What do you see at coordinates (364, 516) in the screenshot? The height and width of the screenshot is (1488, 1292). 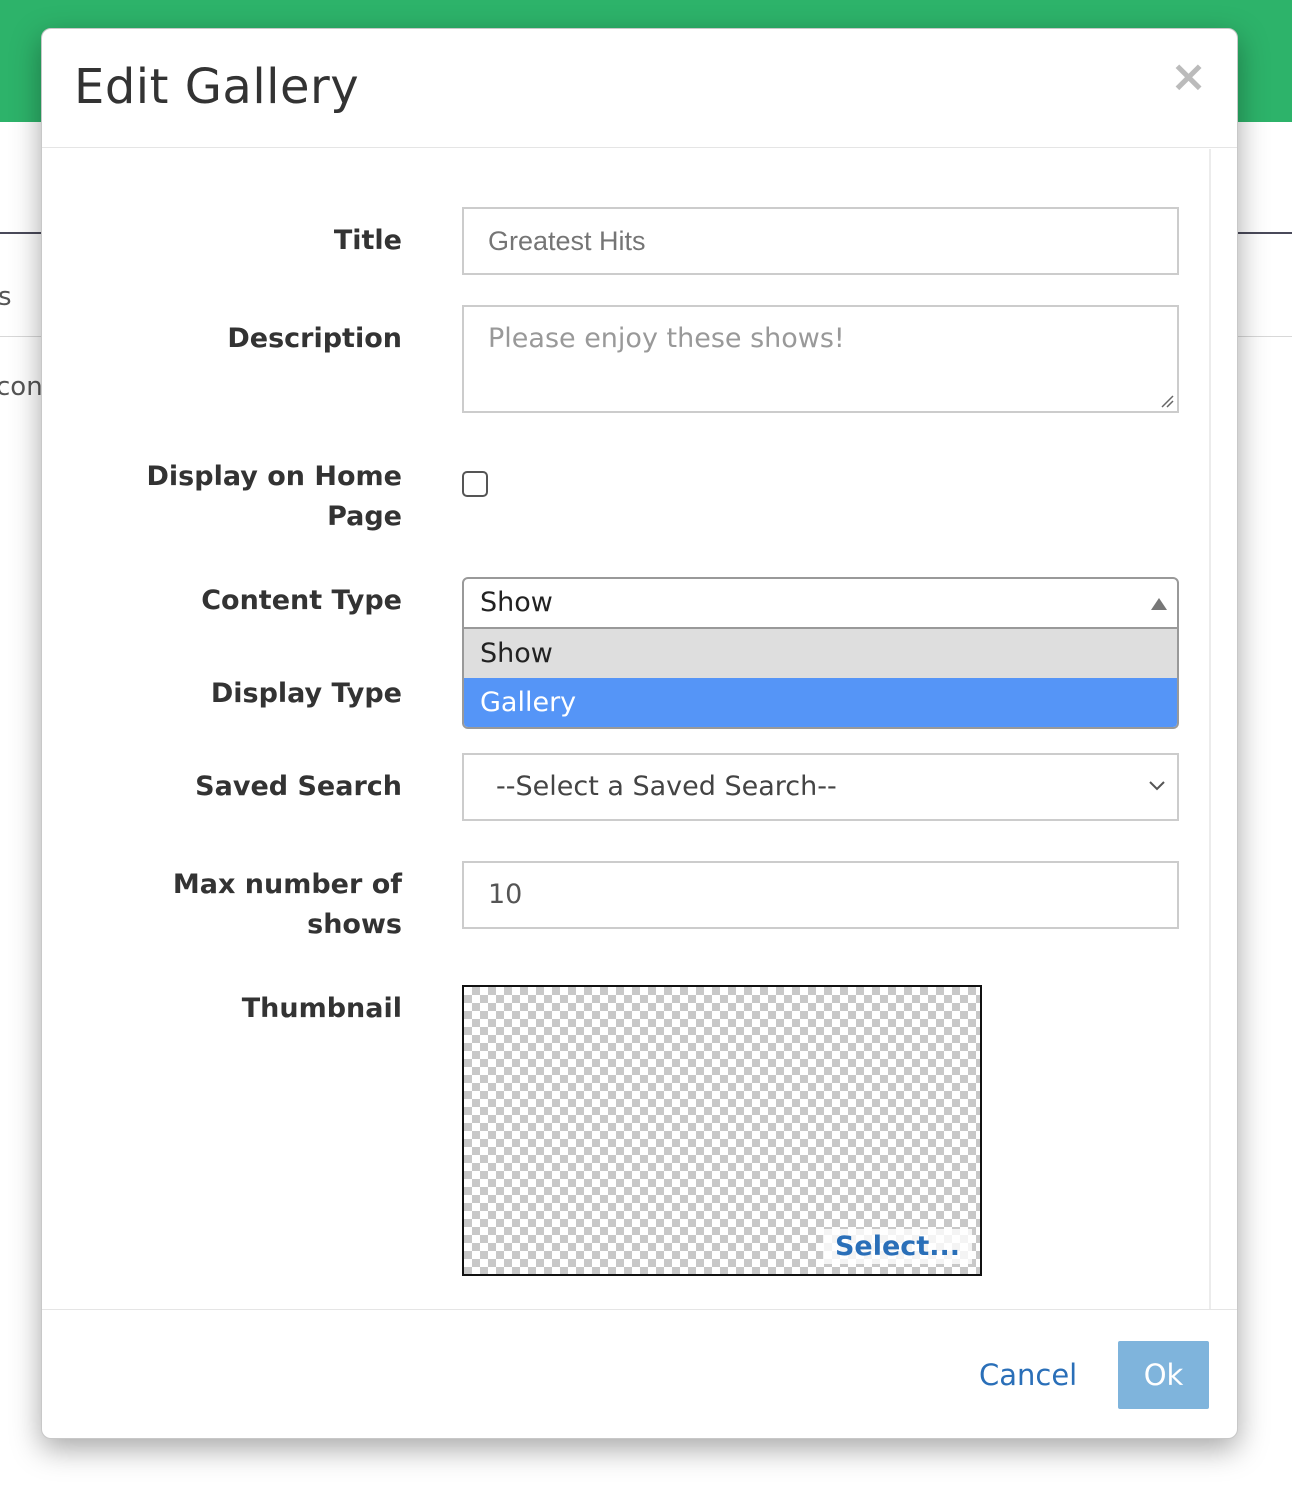 I see `display-on-home-label-line2: Page` at bounding box center [364, 516].